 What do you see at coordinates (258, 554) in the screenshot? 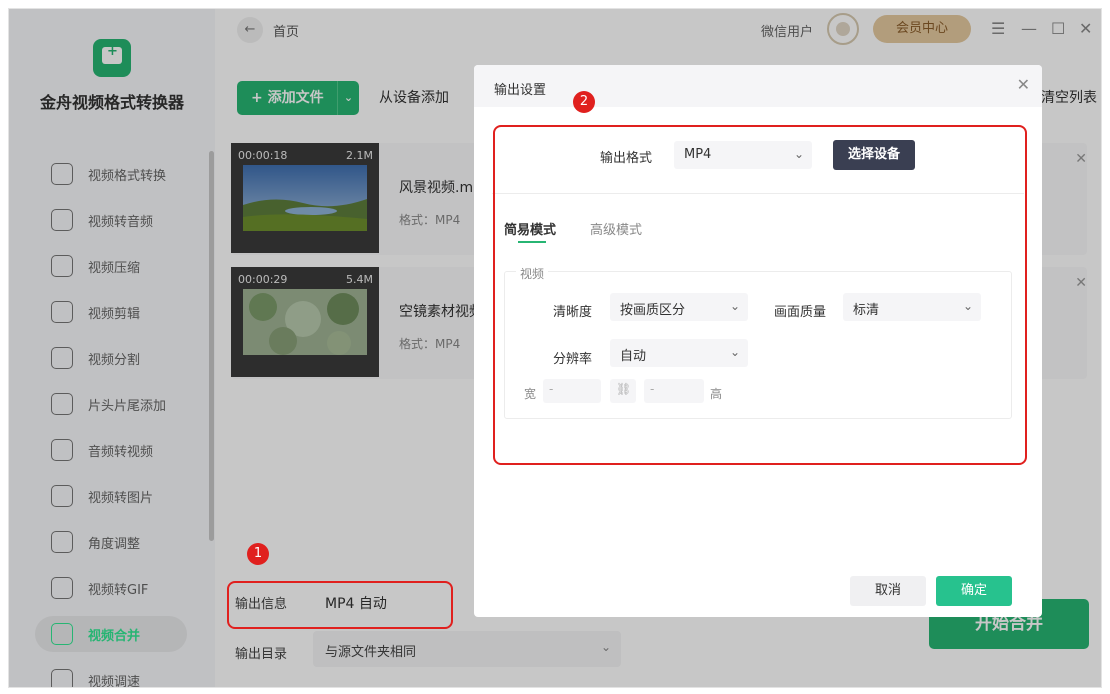
I see `annotation-number-1: 1` at bounding box center [258, 554].